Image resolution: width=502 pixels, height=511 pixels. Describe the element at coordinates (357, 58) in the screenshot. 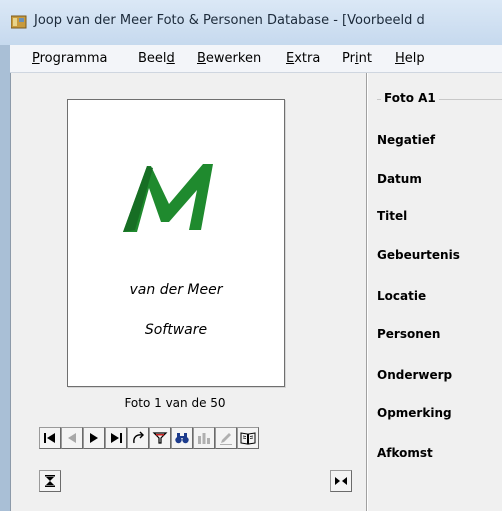

I see `menu-print: Print` at that location.